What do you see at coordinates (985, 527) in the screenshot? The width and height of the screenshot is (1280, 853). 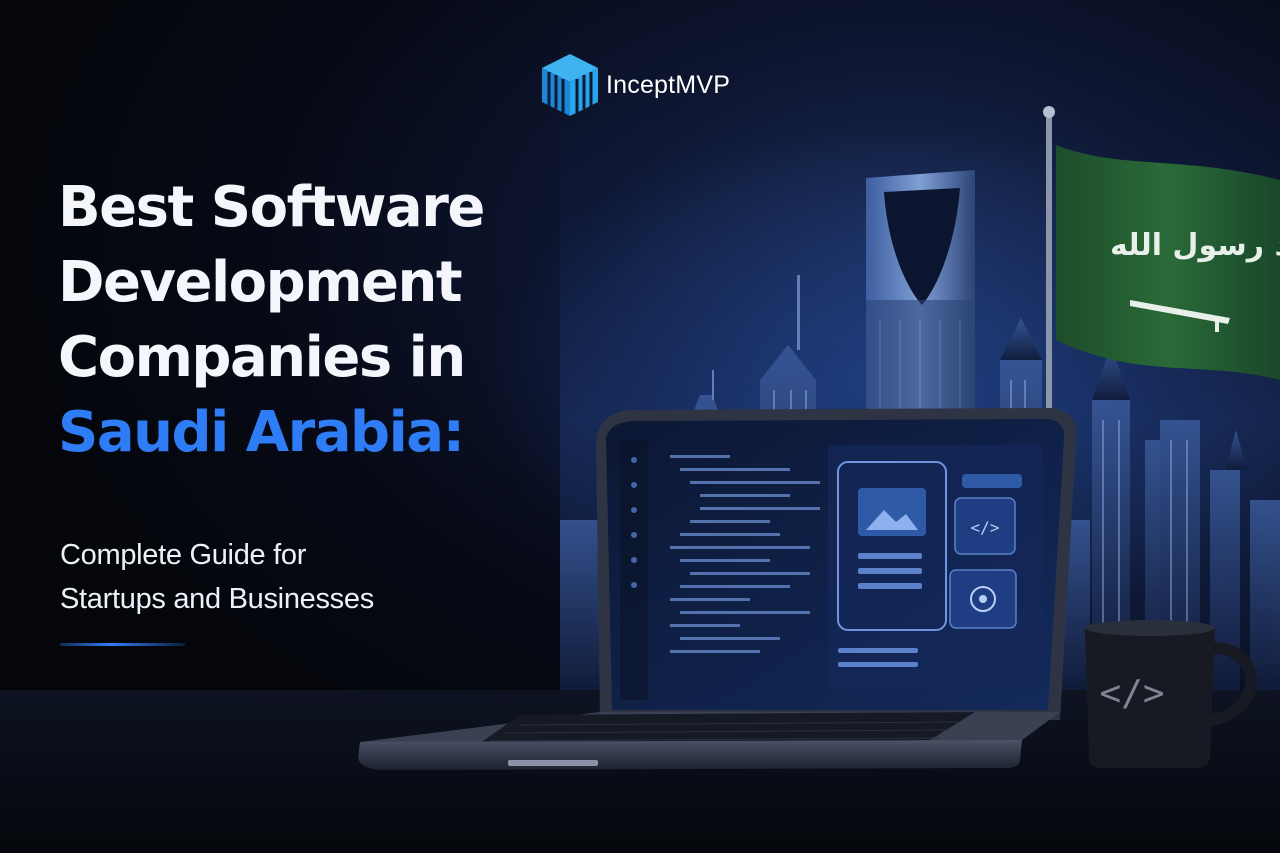 I see `code-card-glyph: </>` at bounding box center [985, 527].